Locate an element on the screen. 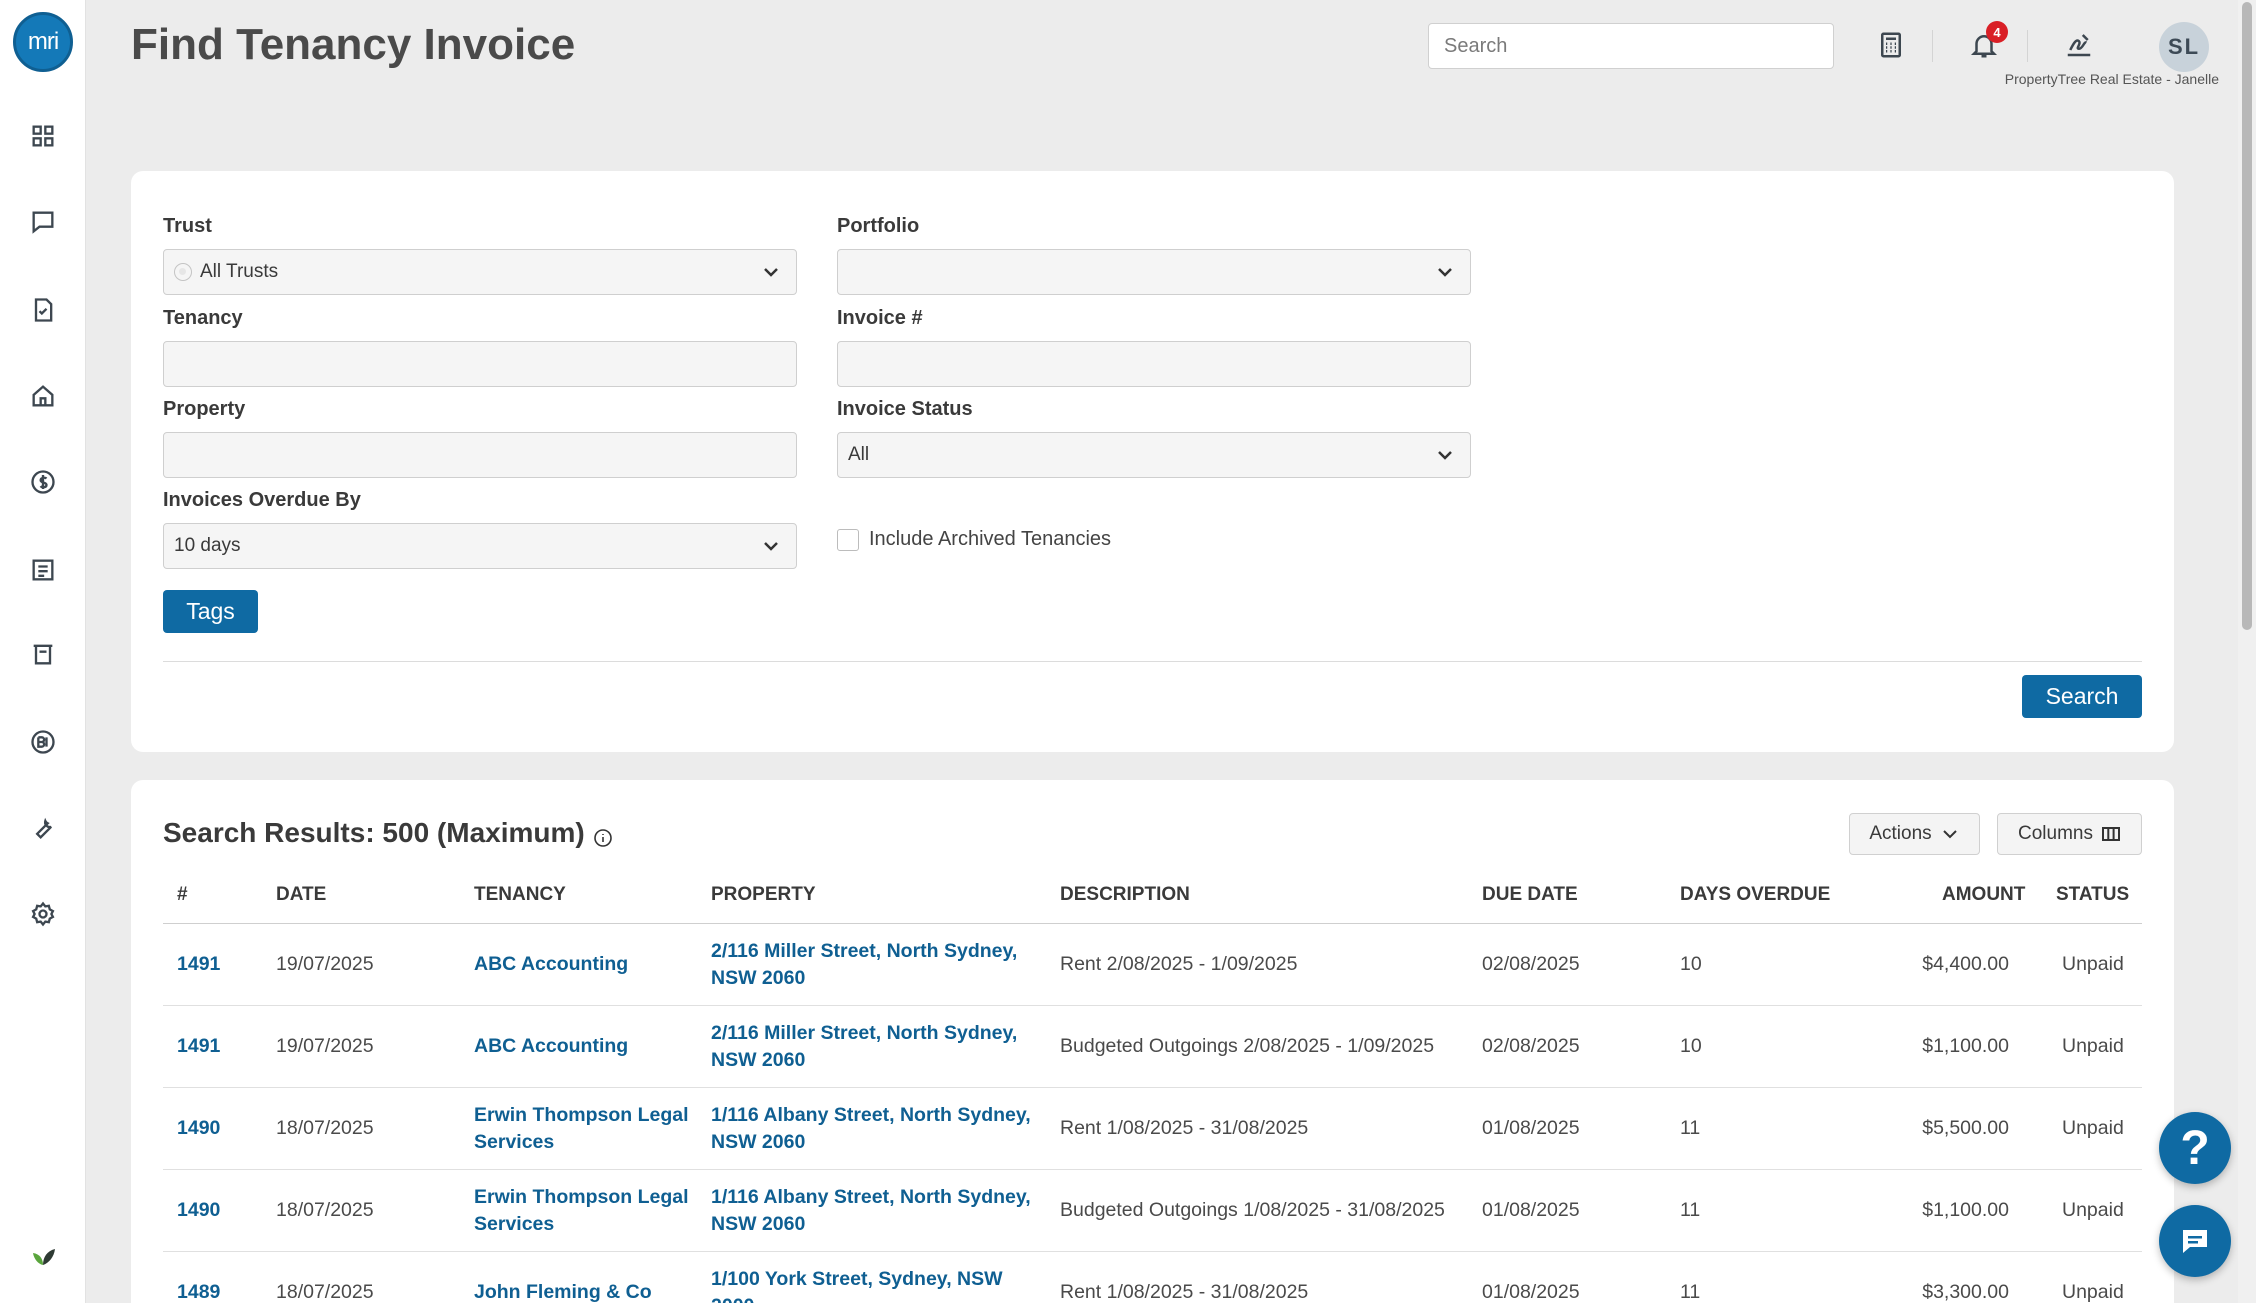 This screenshot has width=2256, height=1303. info-icon is located at coordinates (603, 835).